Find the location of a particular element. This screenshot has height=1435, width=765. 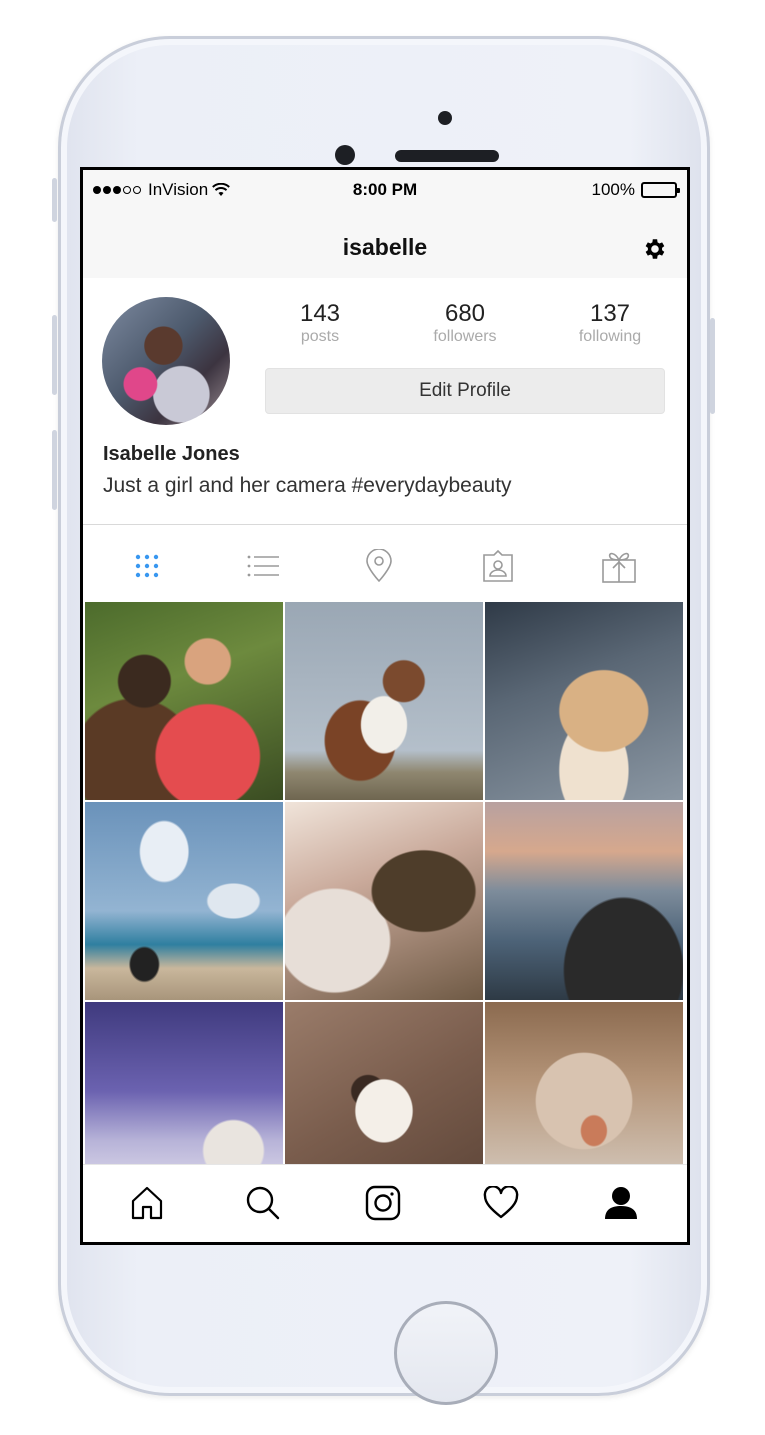

stat-posts: 143 posts is located at coordinates (320, 323).